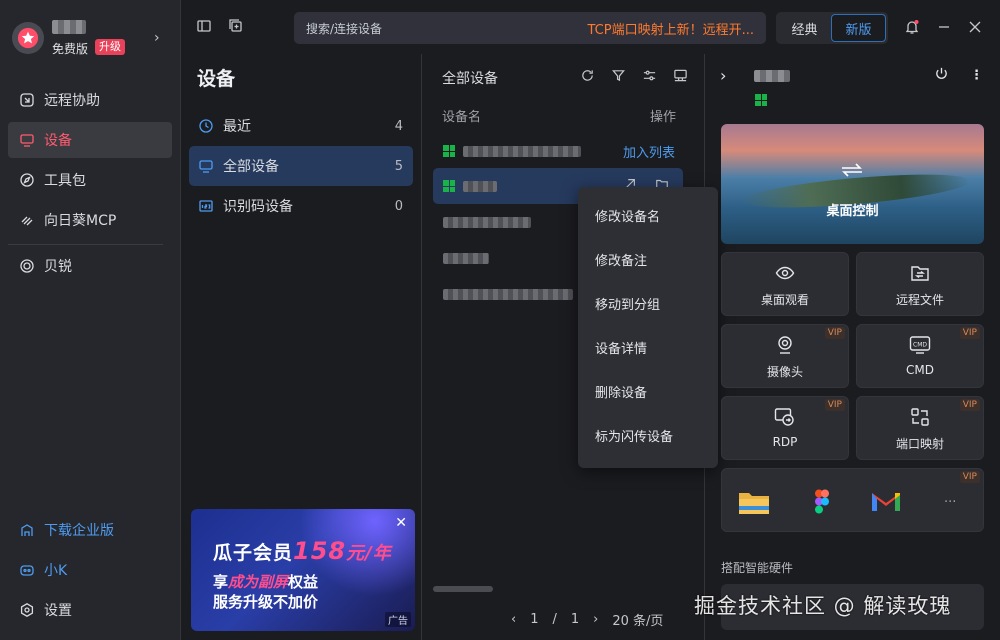 The height and width of the screenshot is (640, 1000). I want to click on list-title: 全部设备, so click(470, 79).